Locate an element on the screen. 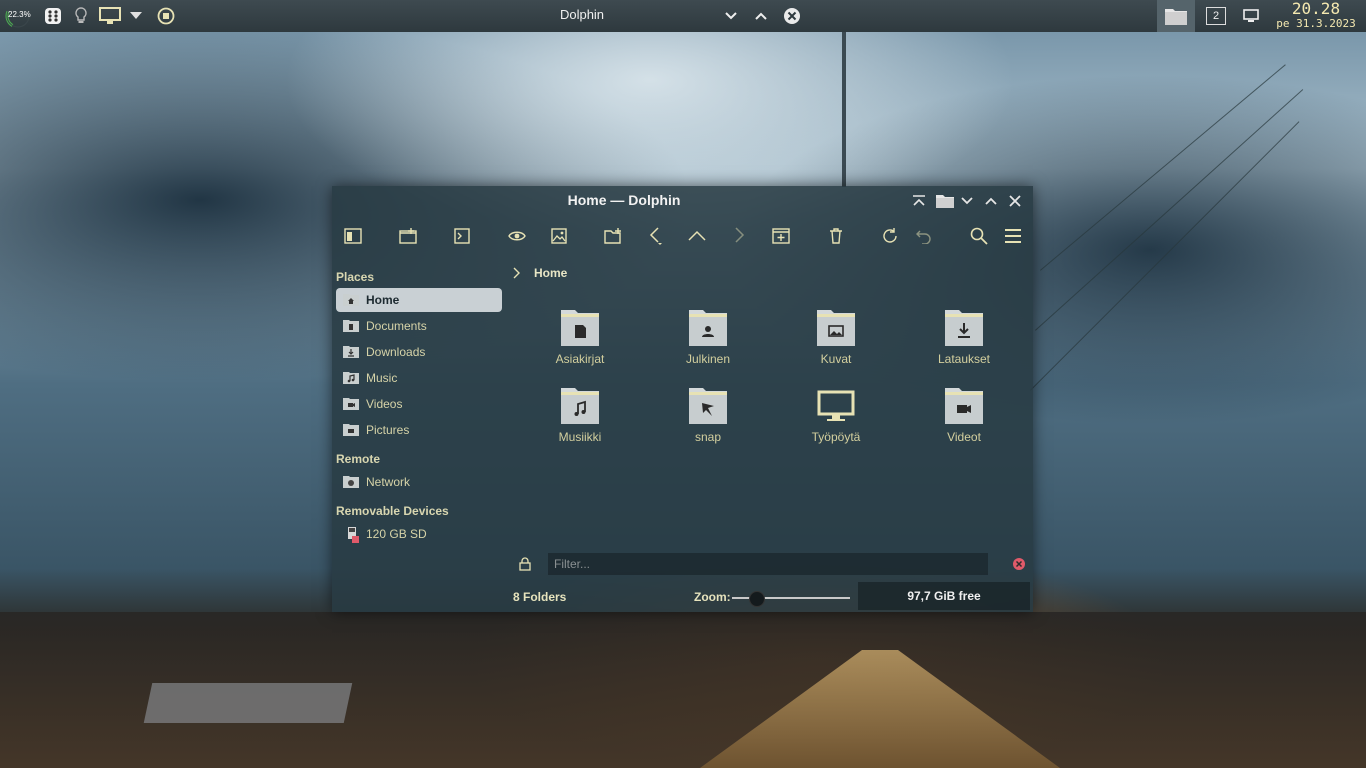 The width and height of the screenshot is (1366, 768). panel-close-icon is located at coordinates (792, 16).